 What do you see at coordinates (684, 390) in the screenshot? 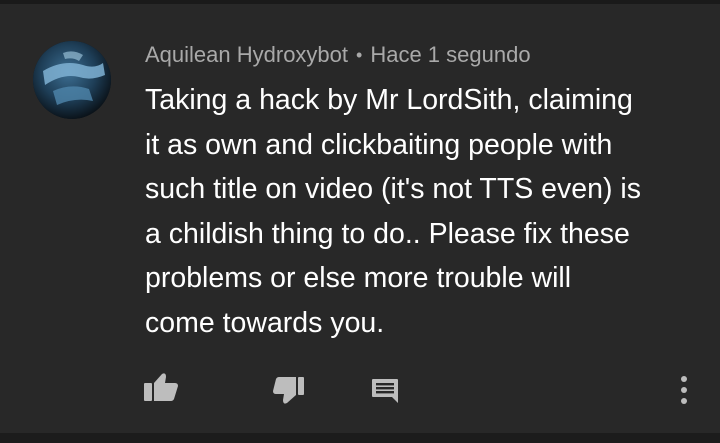
I see `more-vertical-icon` at bounding box center [684, 390].